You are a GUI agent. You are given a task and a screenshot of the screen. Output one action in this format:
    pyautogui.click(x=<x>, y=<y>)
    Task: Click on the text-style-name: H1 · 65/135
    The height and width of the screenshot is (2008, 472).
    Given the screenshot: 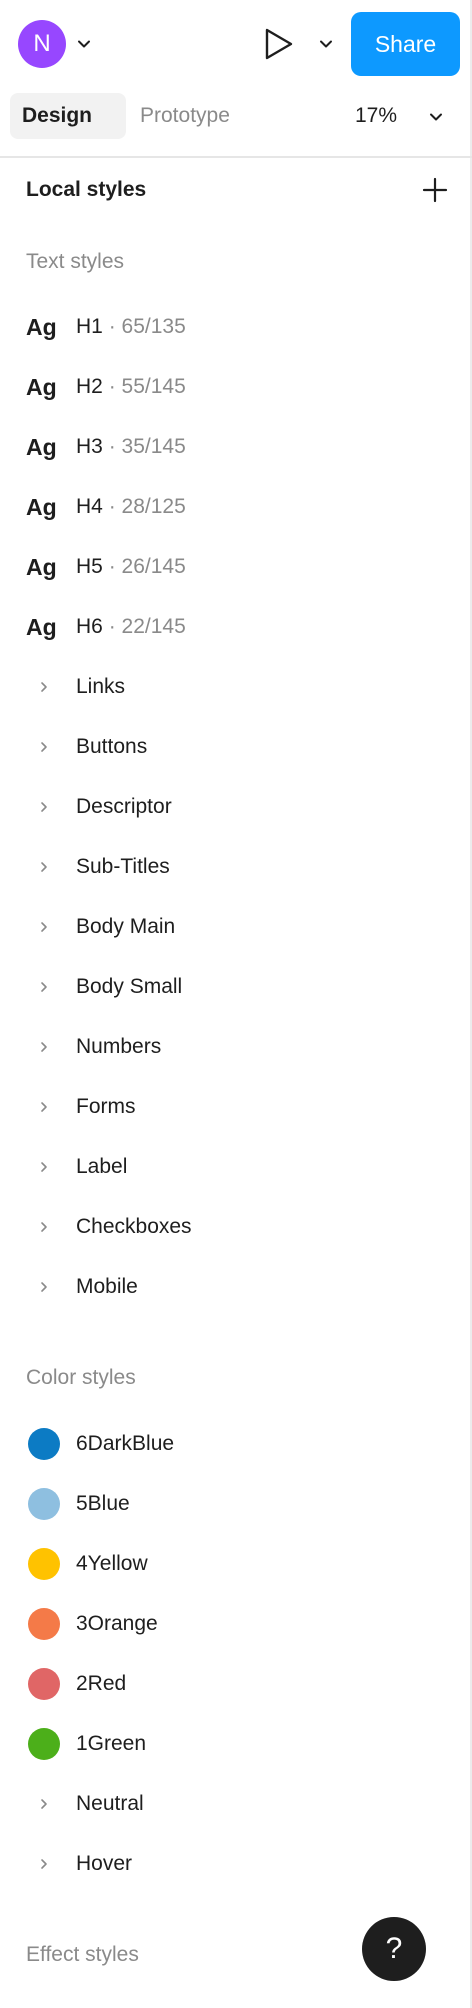 What is the action you would take?
    pyautogui.click(x=131, y=326)
    